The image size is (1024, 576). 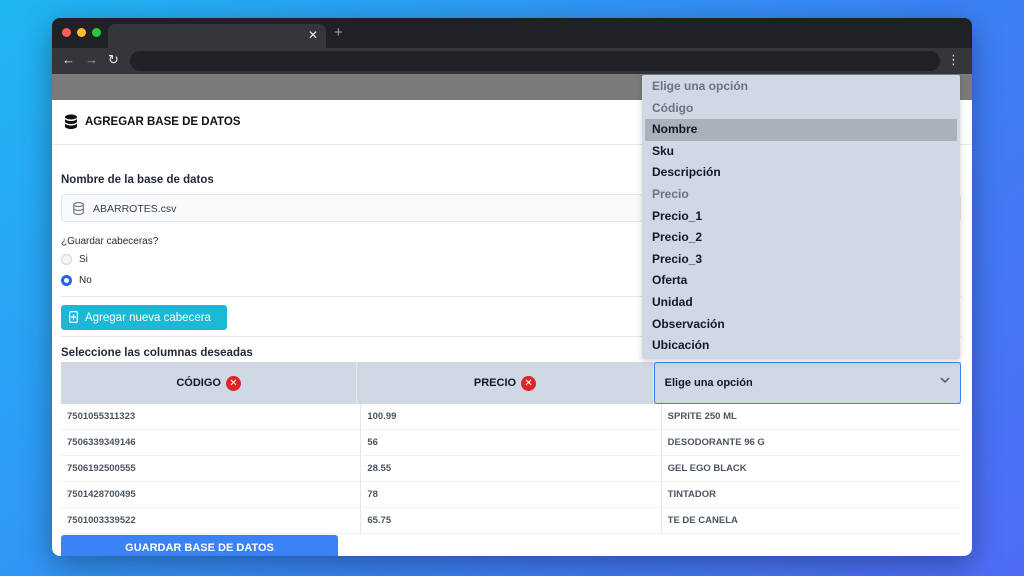 I want to click on page-title: AGREGAR BASE DE DATOS, so click(x=163, y=122).